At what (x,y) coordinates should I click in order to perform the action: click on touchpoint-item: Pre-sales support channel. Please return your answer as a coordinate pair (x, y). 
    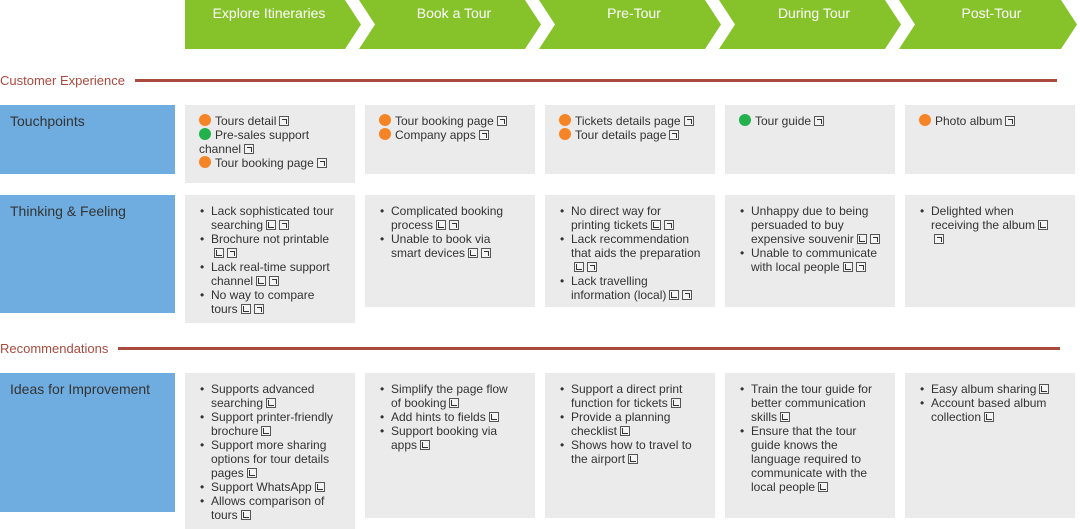
    Looking at the image, I should click on (270, 142).